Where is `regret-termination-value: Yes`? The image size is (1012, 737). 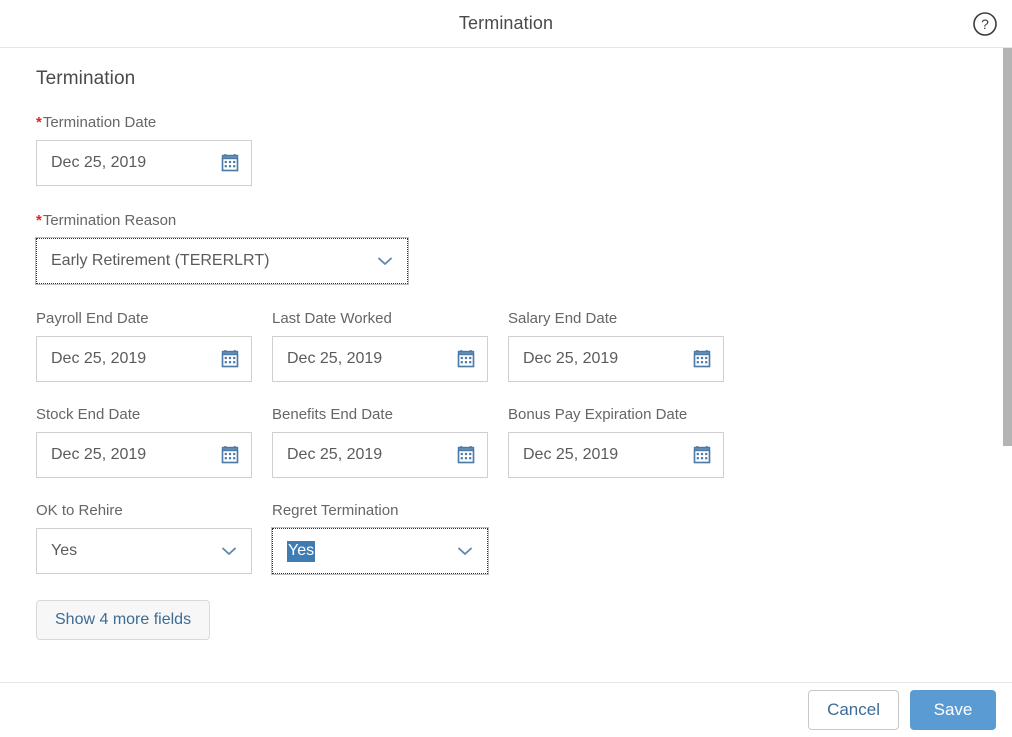
regret-termination-value: Yes is located at coordinates (301, 551).